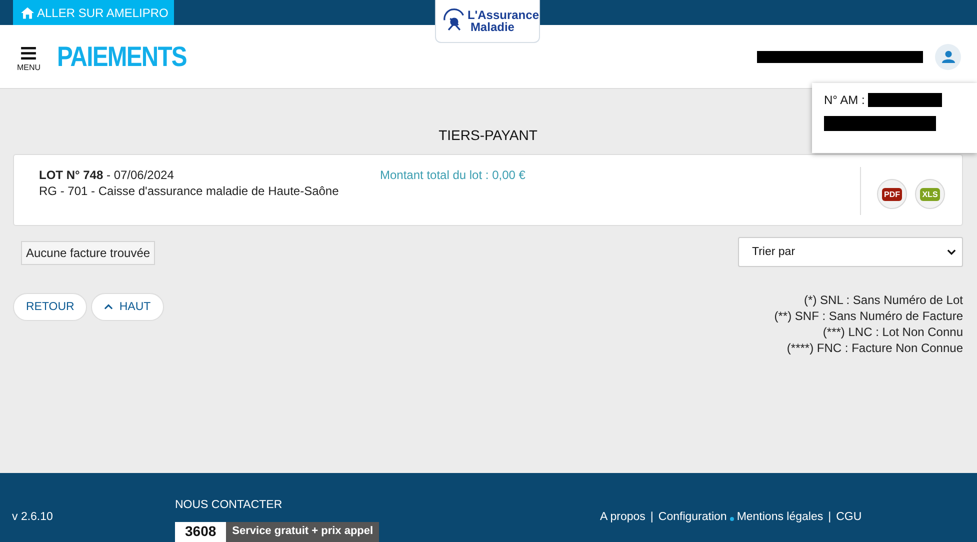  What do you see at coordinates (453, 175) in the screenshot?
I see `lot-total: Montant total du lot : 0,00 €` at bounding box center [453, 175].